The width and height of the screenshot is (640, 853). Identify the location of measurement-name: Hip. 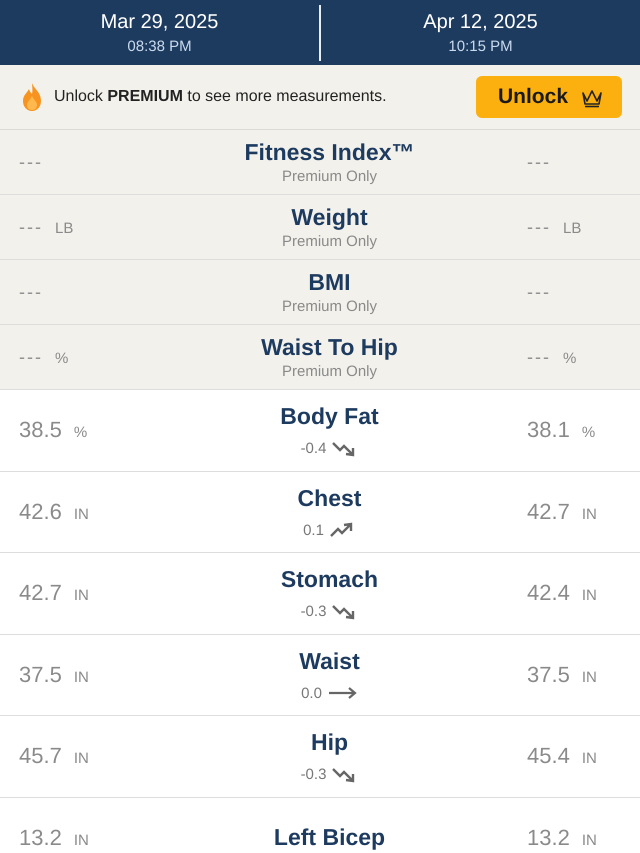
(329, 742).